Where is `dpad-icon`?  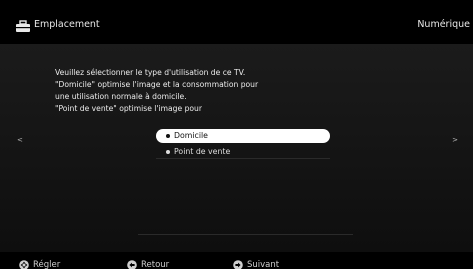 dpad-icon is located at coordinates (24, 264).